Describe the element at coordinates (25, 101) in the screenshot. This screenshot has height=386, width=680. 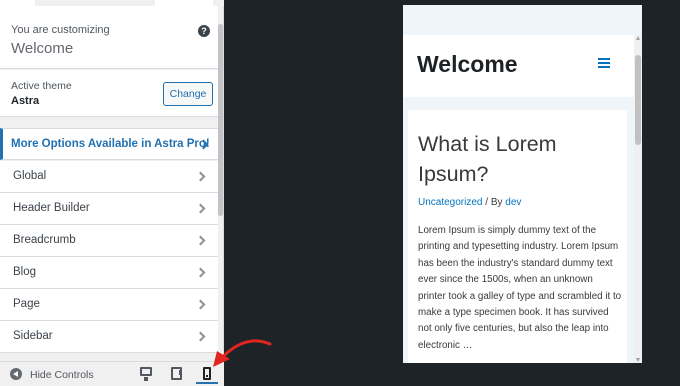
I see `theme-name: Astra` at that location.